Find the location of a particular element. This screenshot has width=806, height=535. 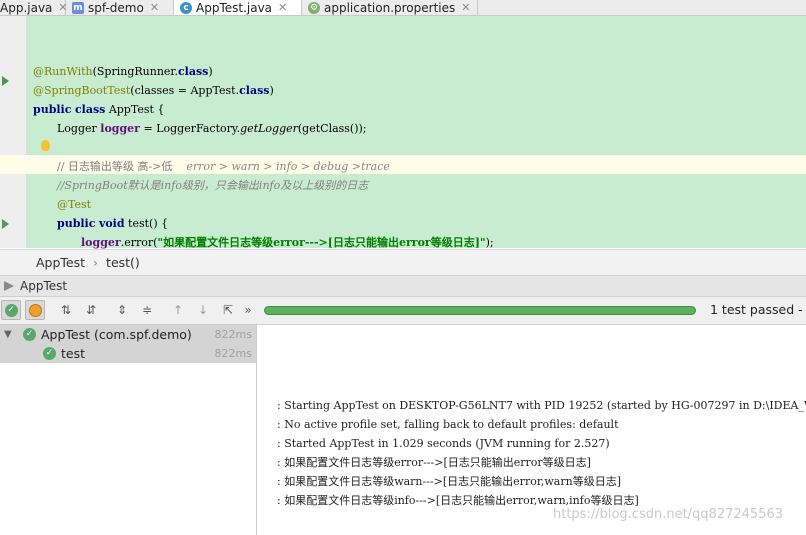

breadcrumb: AppTest › test() is located at coordinates (403, 262).